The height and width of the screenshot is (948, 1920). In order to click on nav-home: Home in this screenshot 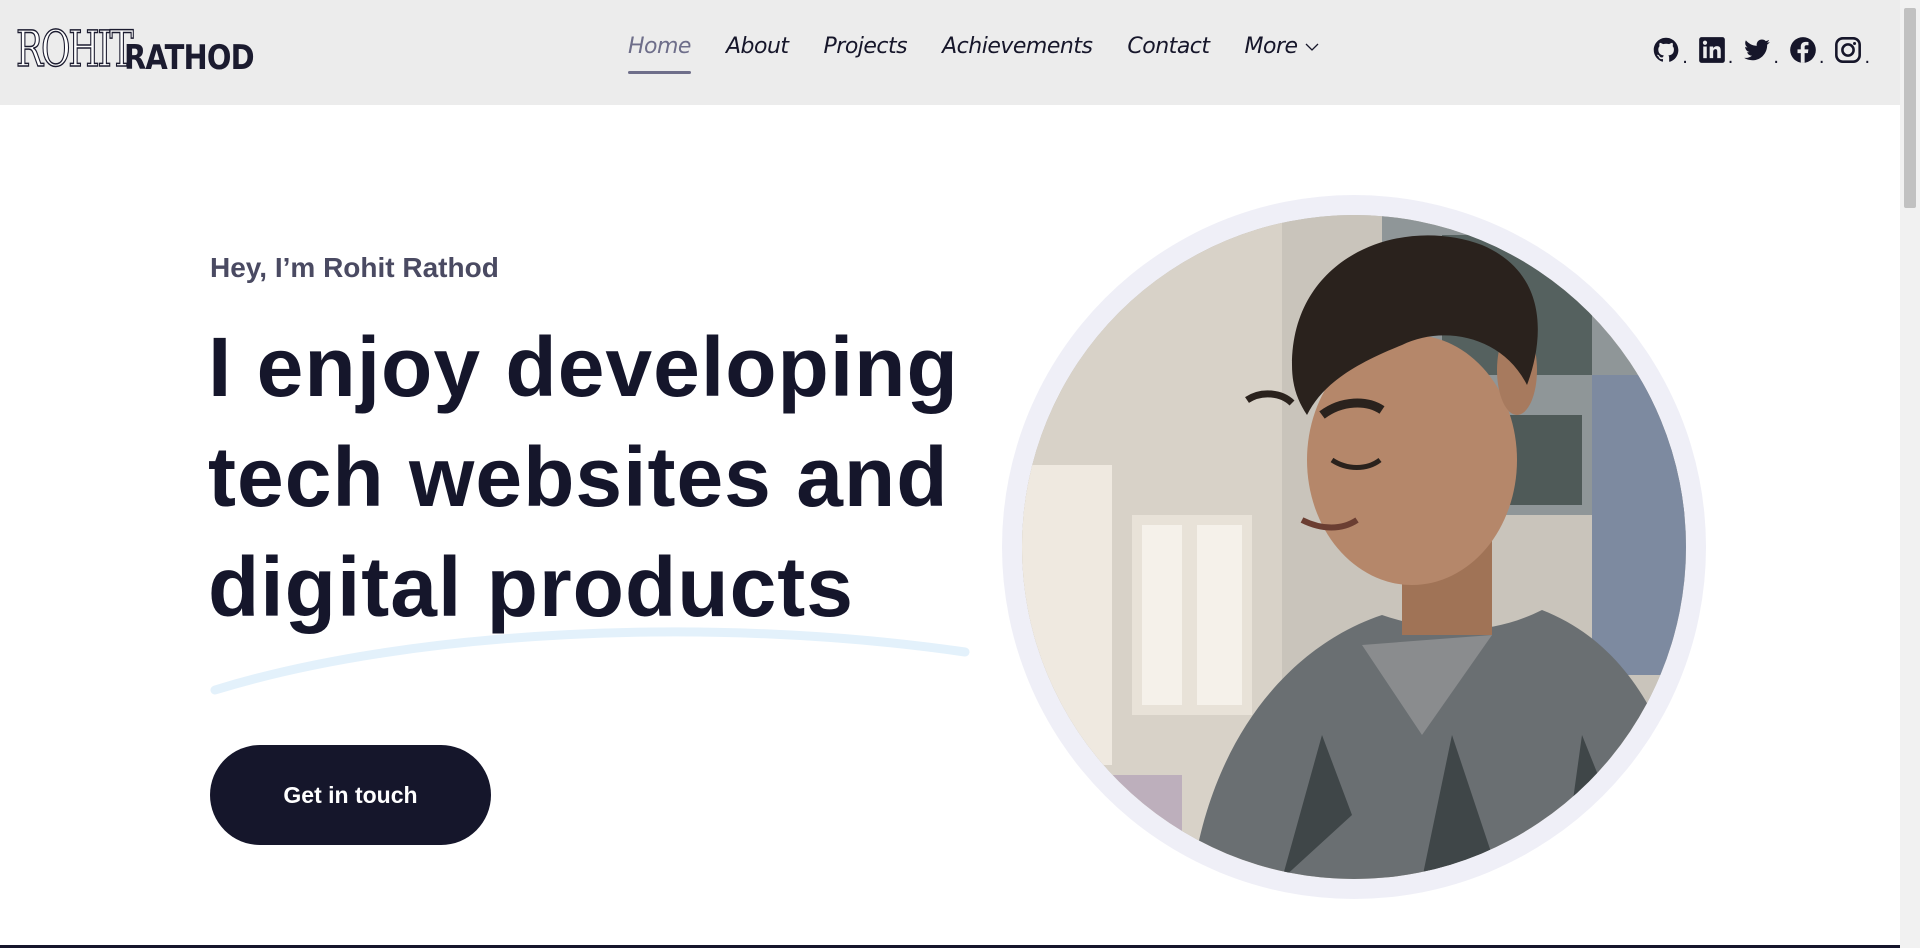, I will do `click(659, 54)`.